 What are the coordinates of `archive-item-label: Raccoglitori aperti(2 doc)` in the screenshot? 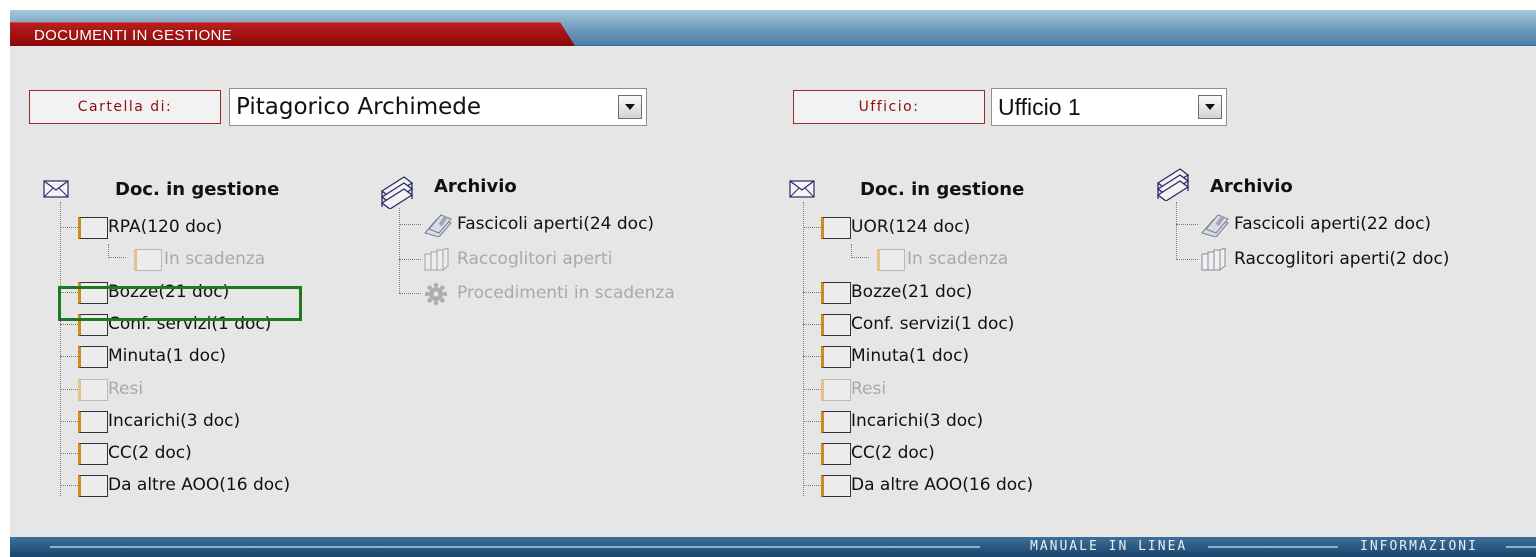 It's located at (1342, 258).